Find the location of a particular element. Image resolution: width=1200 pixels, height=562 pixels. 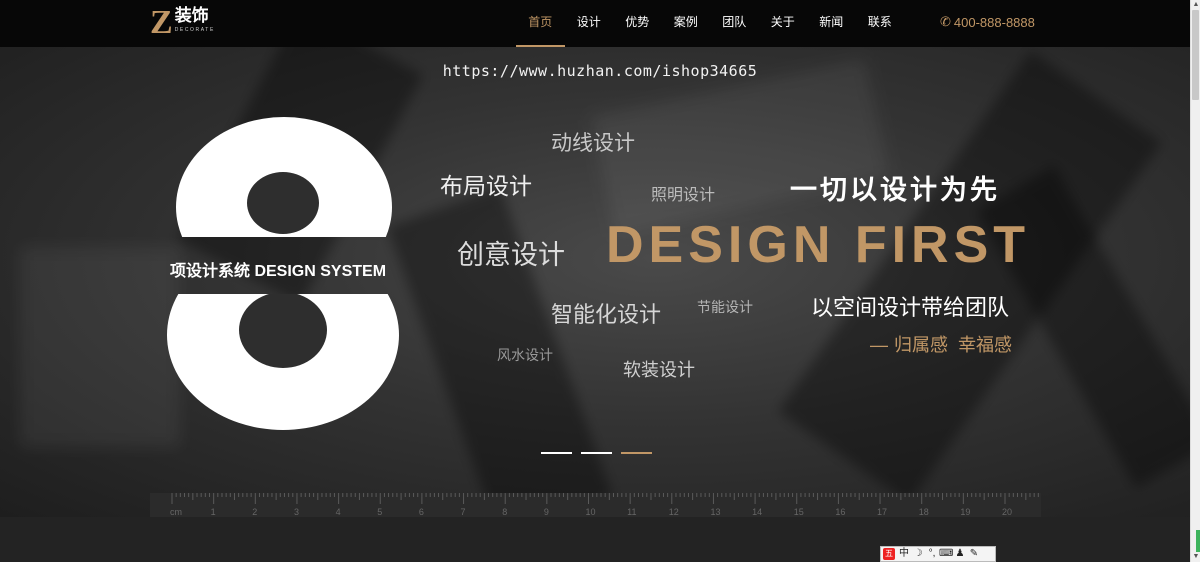

ruler-number-label: 17 is located at coordinates (882, 512).